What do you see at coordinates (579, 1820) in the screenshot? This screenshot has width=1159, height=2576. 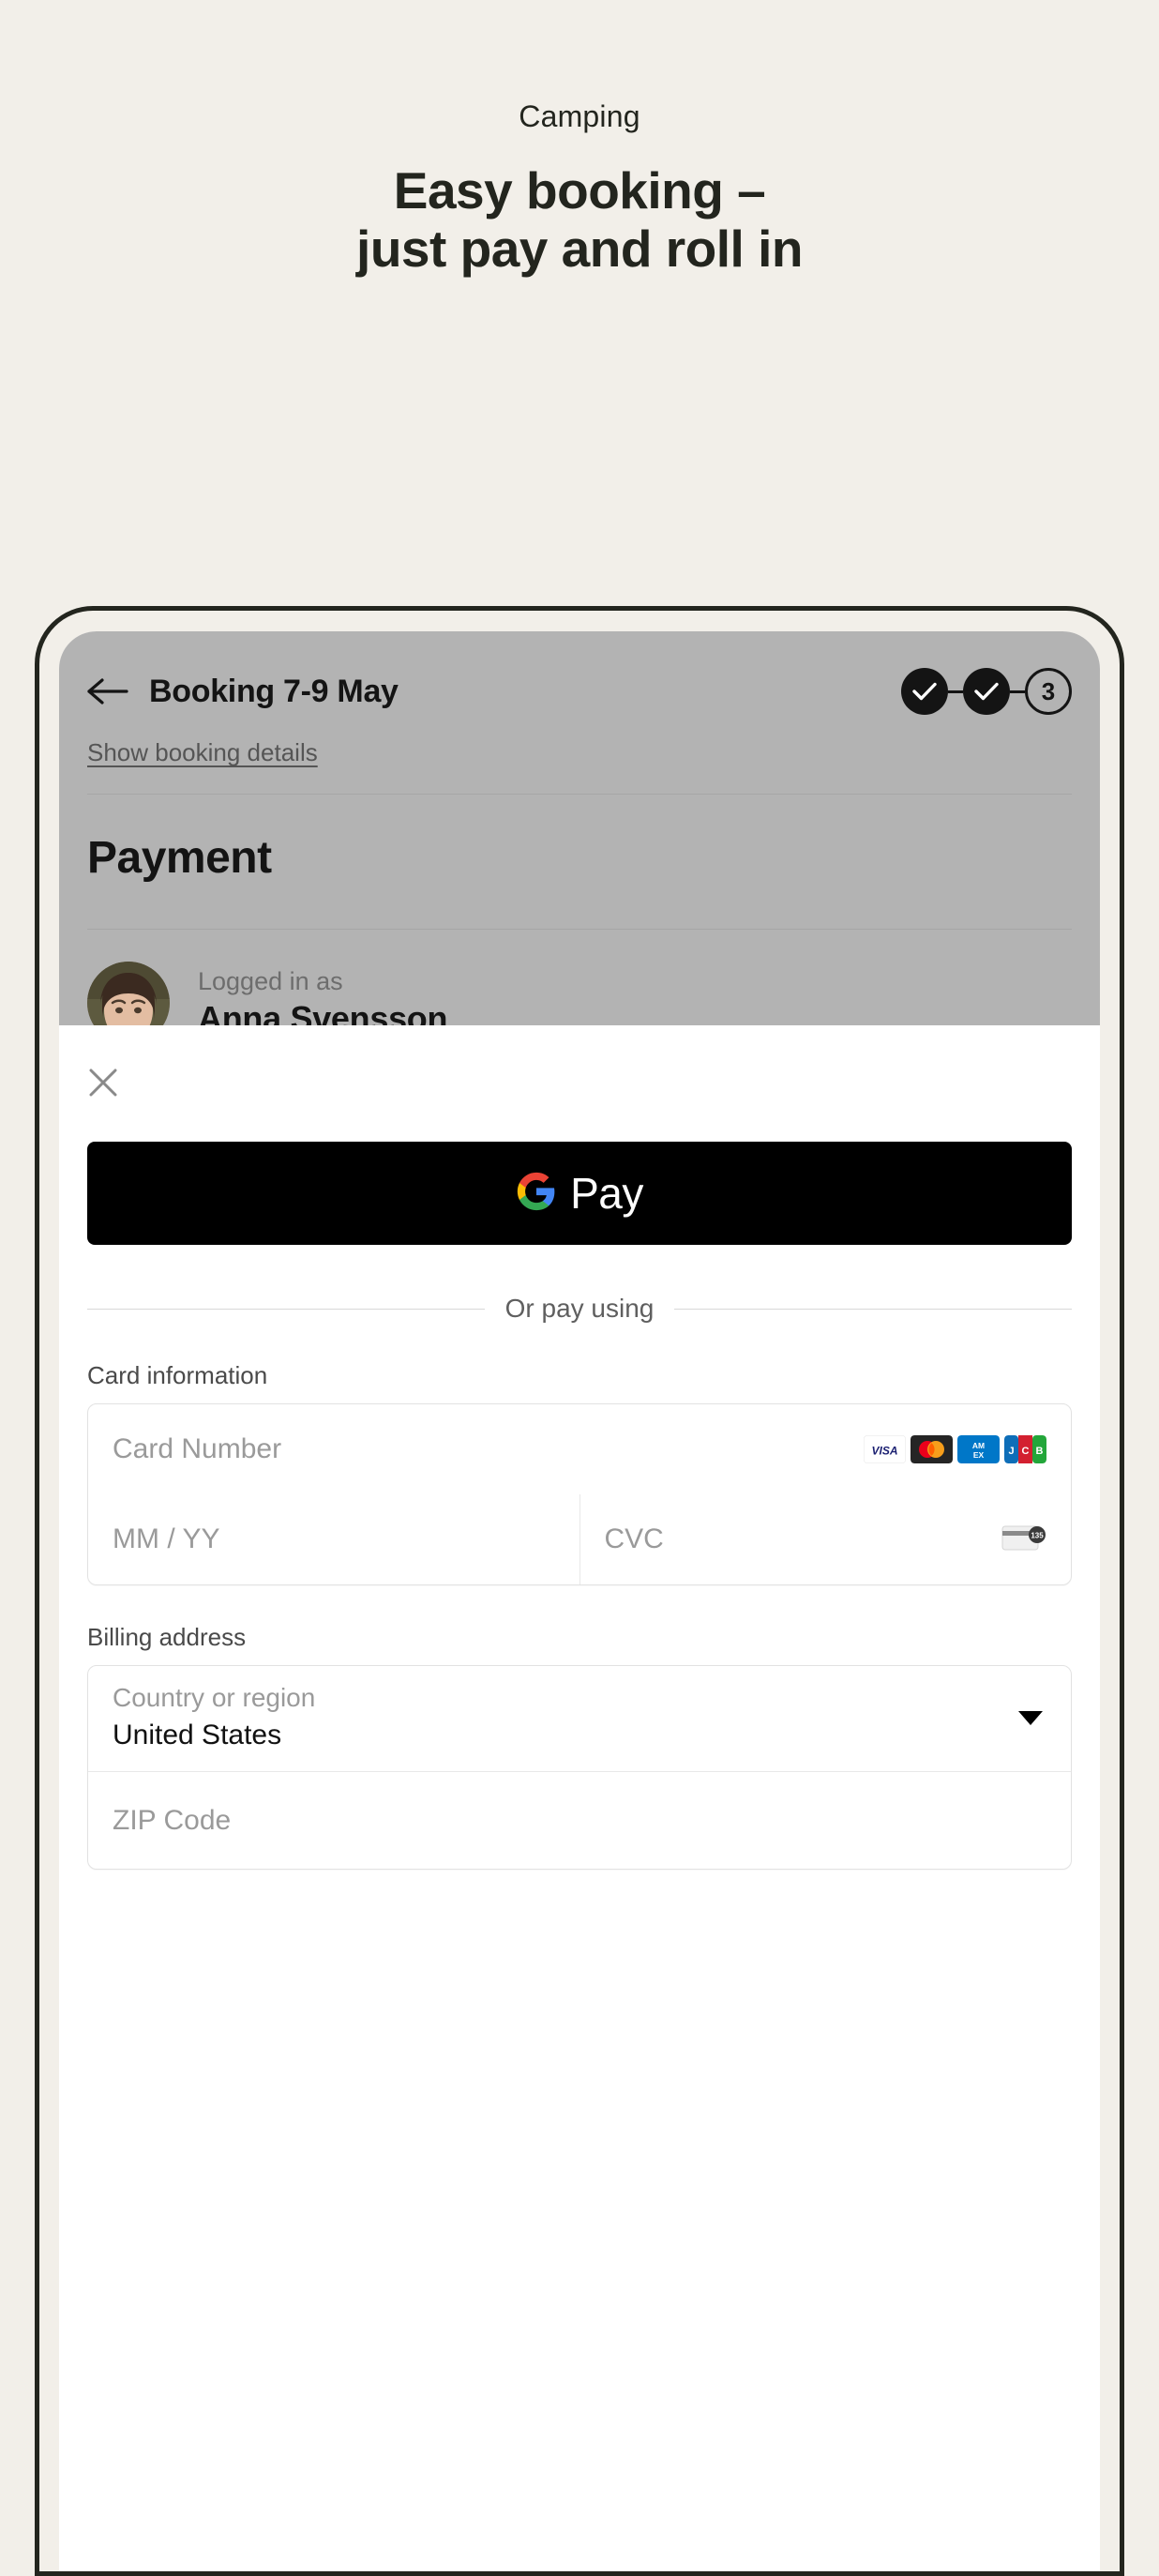 I see `zip-code-field: ZIP Code` at bounding box center [579, 1820].